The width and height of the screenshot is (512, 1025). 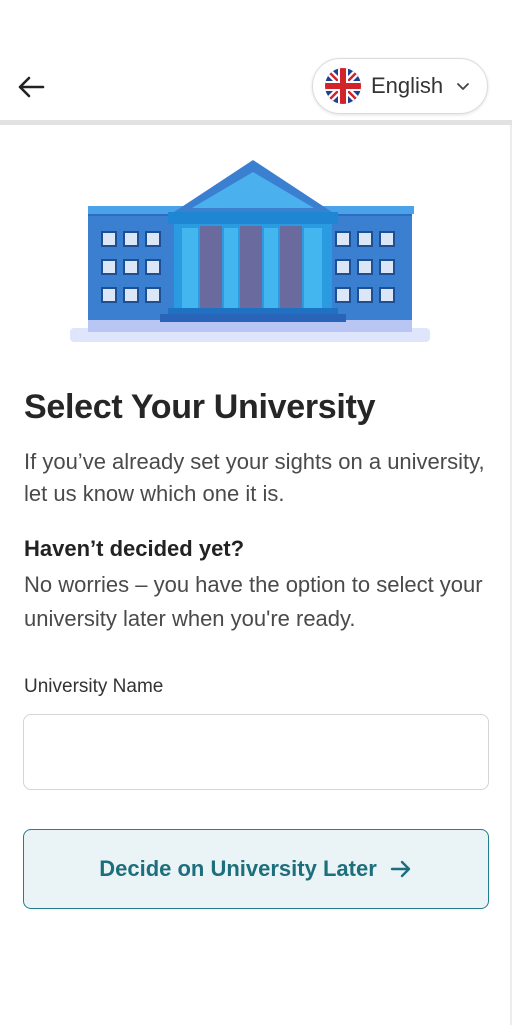 What do you see at coordinates (401, 869) in the screenshot?
I see `arrow-right-icon` at bounding box center [401, 869].